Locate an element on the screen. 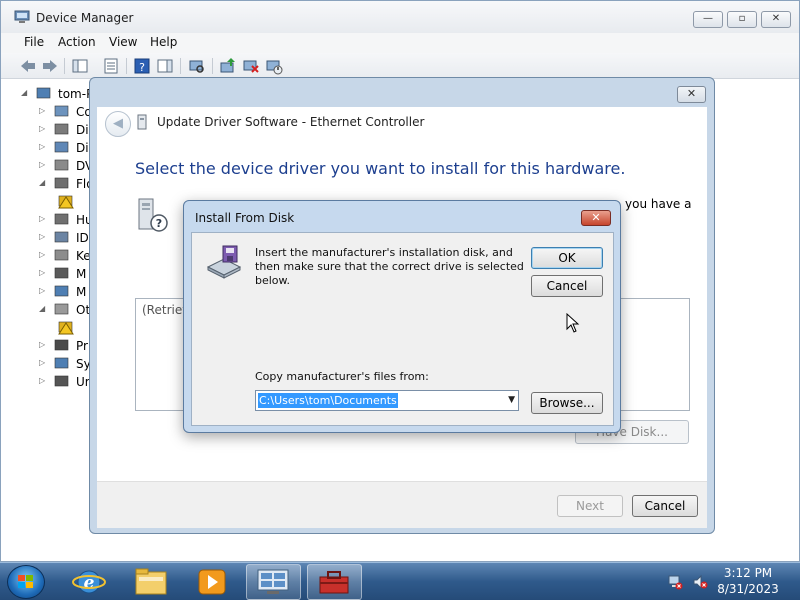  enable-device-icon is located at coordinates (274, 66).